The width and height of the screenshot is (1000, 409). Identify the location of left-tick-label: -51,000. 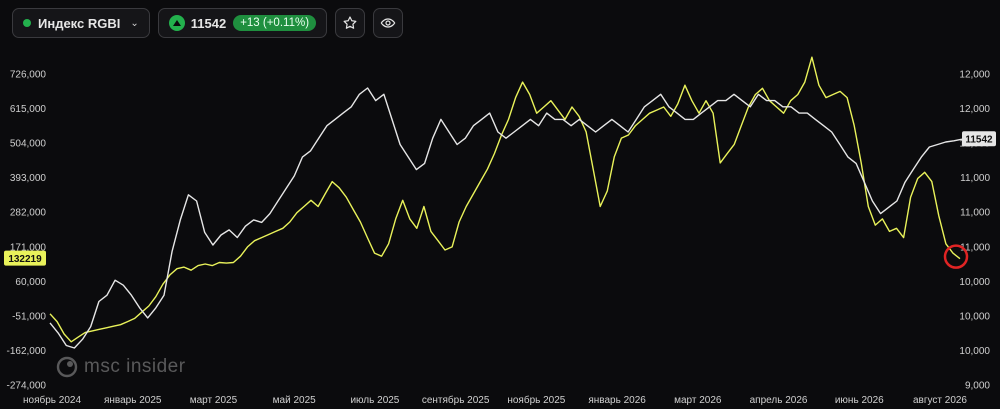
(29, 316).